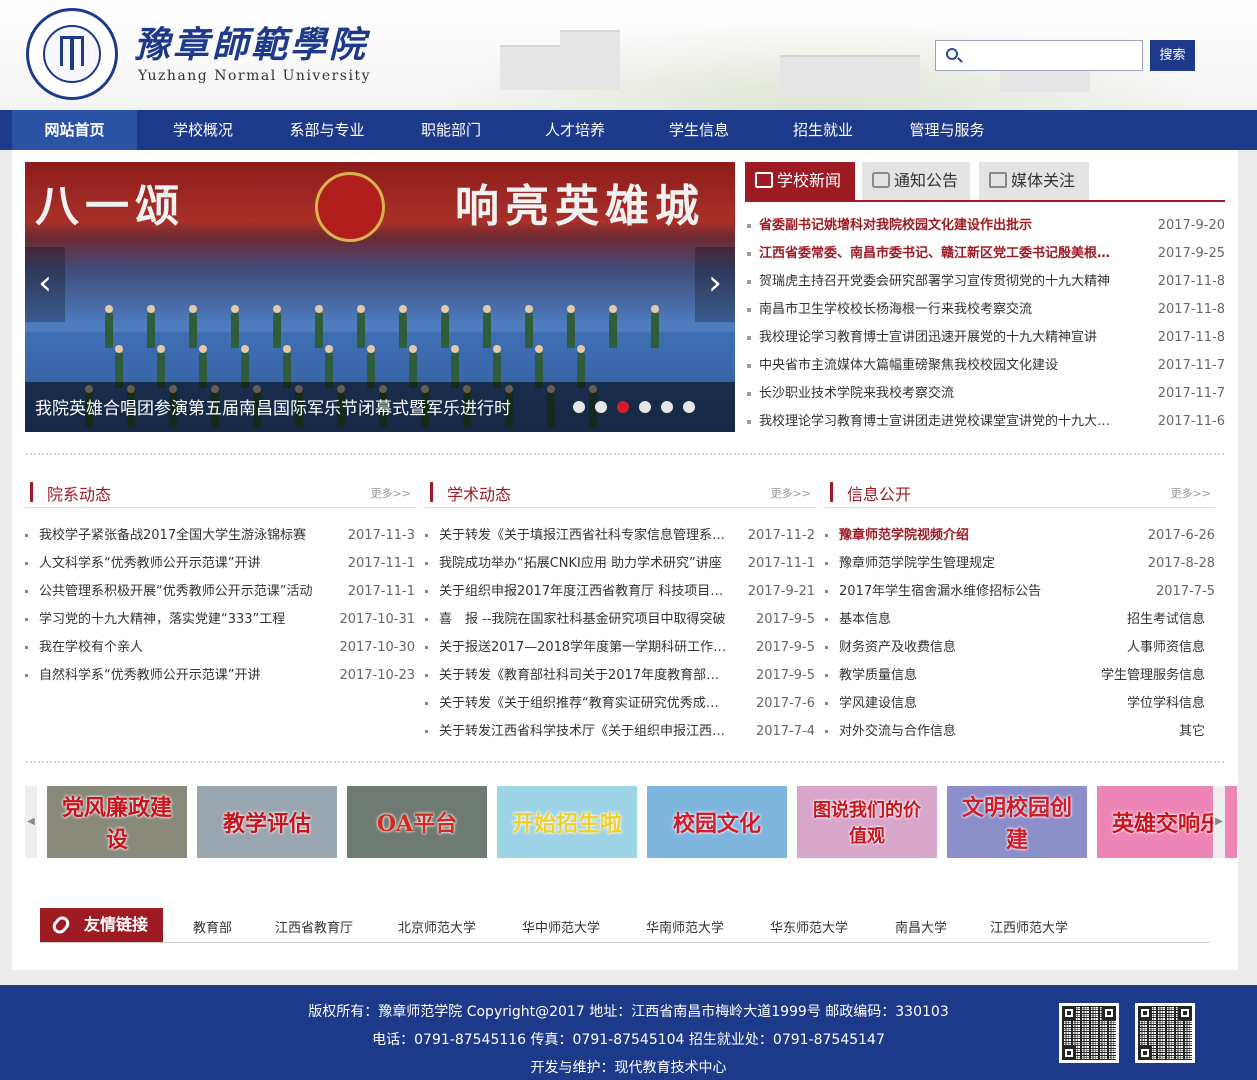 Image resolution: width=1257 pixels, height=1080 pixels. I want to click on item-link-right: 学位学科信息, so click(1166, 704).